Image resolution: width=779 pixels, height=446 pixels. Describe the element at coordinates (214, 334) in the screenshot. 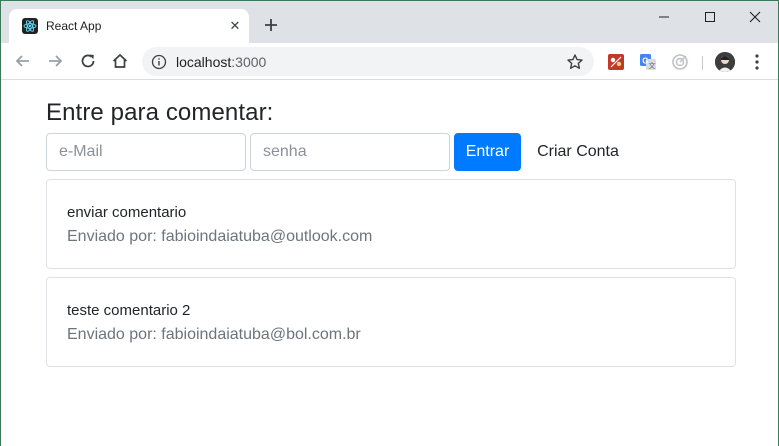

I see `comment-author: Enviado por: fabioindaiatuba@bol.com.br` at that location.